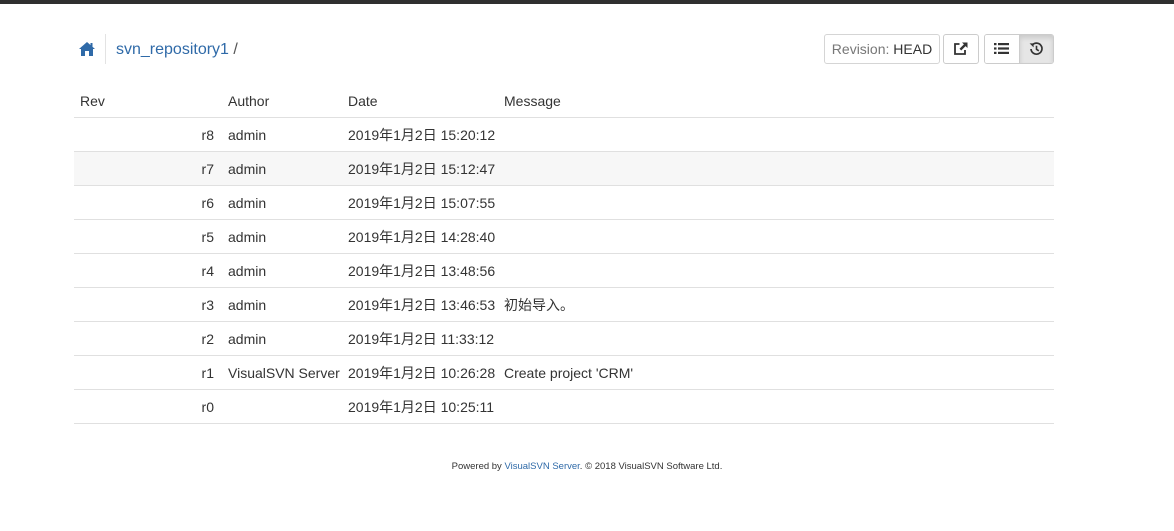  What do you see at coordinates (779, 304) in the screenshot?
I see `message-cell: 初始导入。` at bounding box center [779, 304].